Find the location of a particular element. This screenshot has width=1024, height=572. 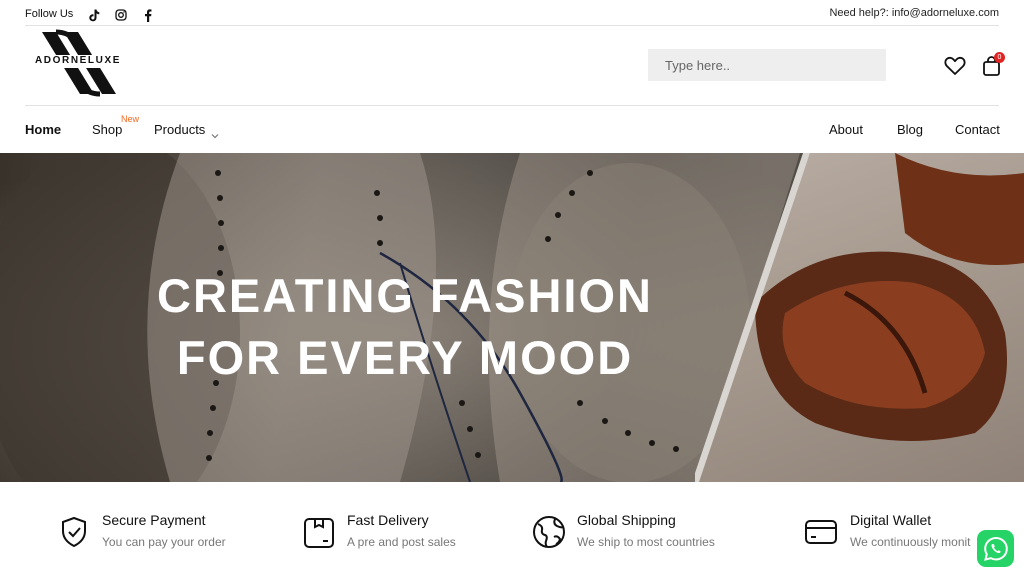

wishlist-heart-icon is located at coordinates (955, 66).